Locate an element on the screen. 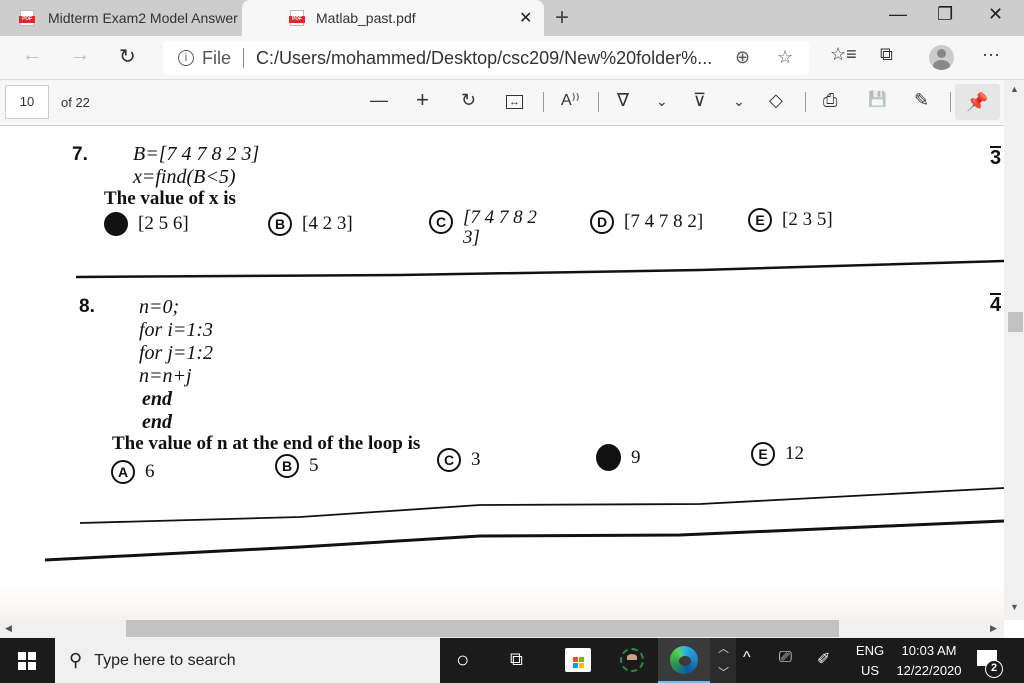 The height and width of the screenshot is (683, 1024). favorites-icon: ☆≡ is located at coordinates (843, 54).